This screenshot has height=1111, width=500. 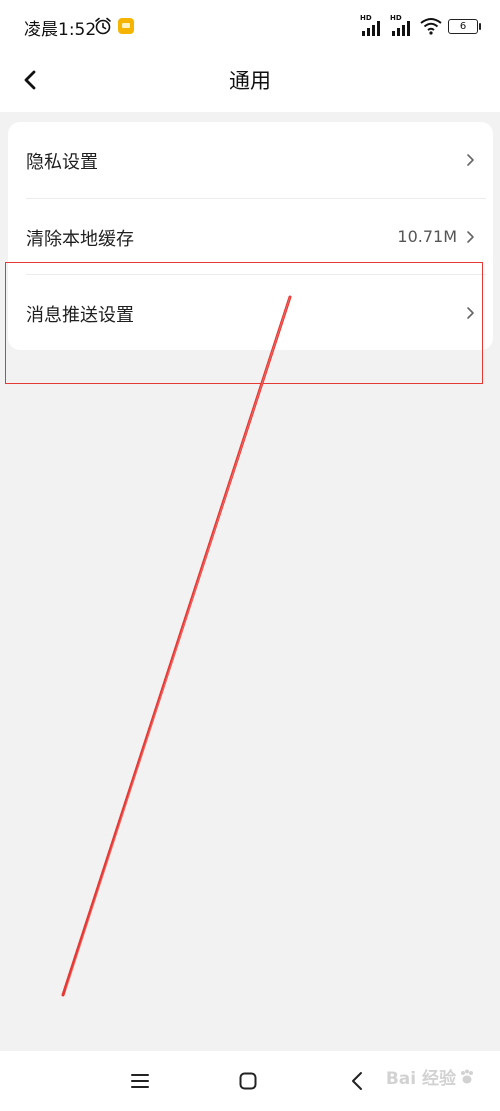 I want to click on watermark: Bai 经验, so click(x=431, y=1076).